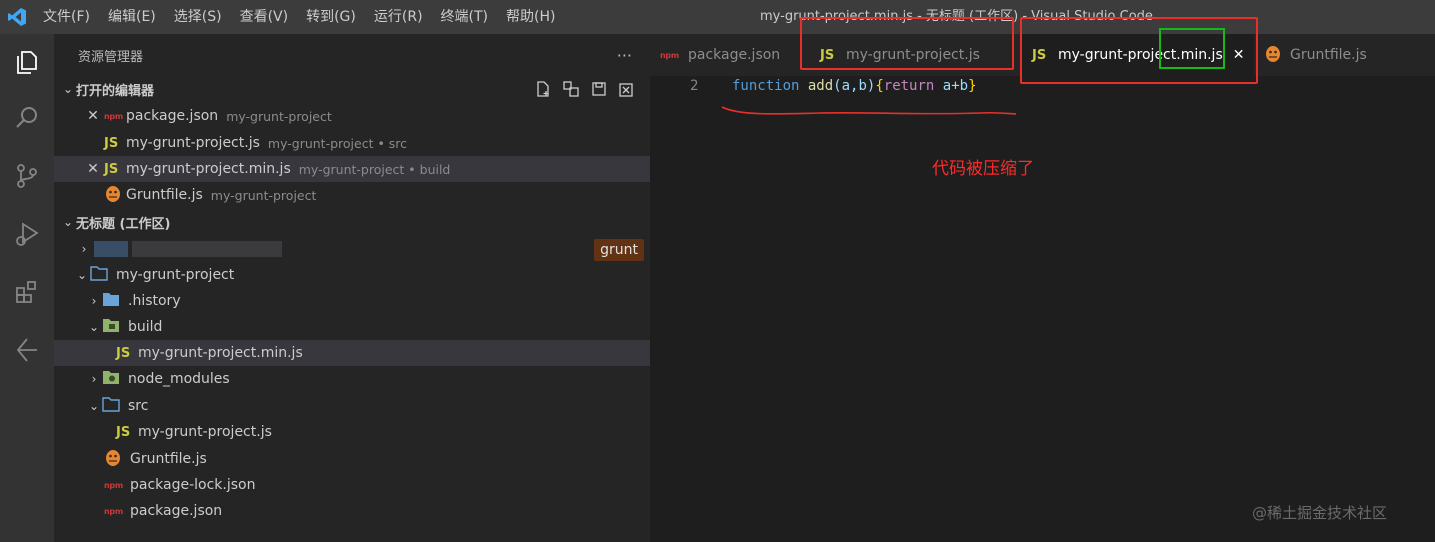 Image resolution: width=1435 pixels, height=542 pixels. Describe the element at coordinates (571, 89) in the screenshot. I see `new-folder-icon` at that location.